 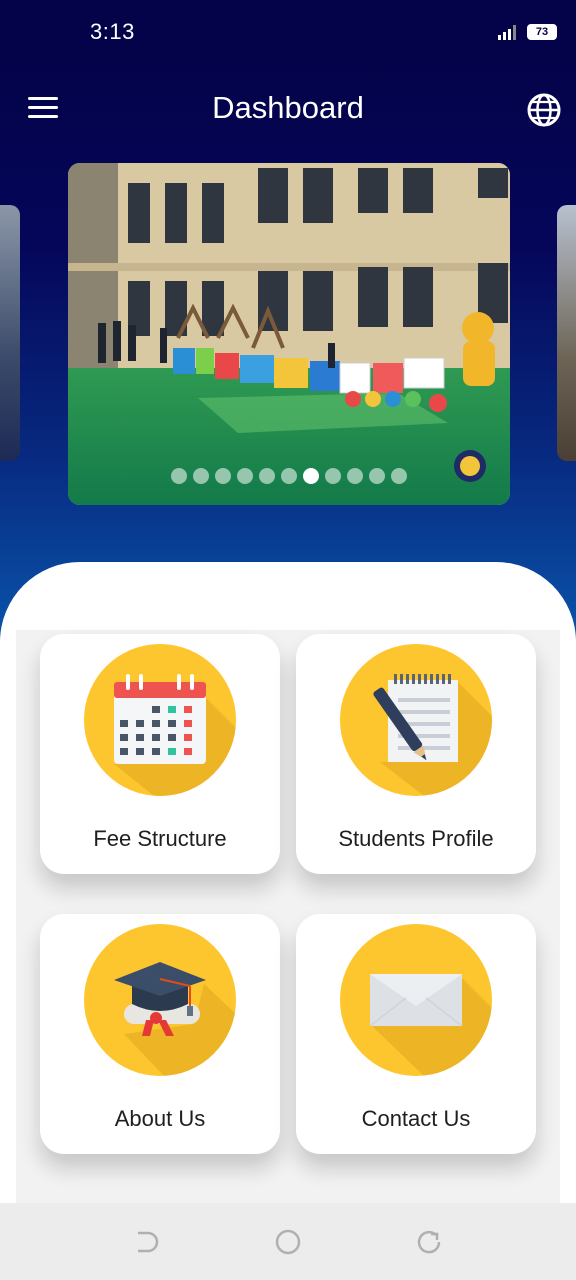 I want to click on carousel-next-slide, so click(x=566, y=333).